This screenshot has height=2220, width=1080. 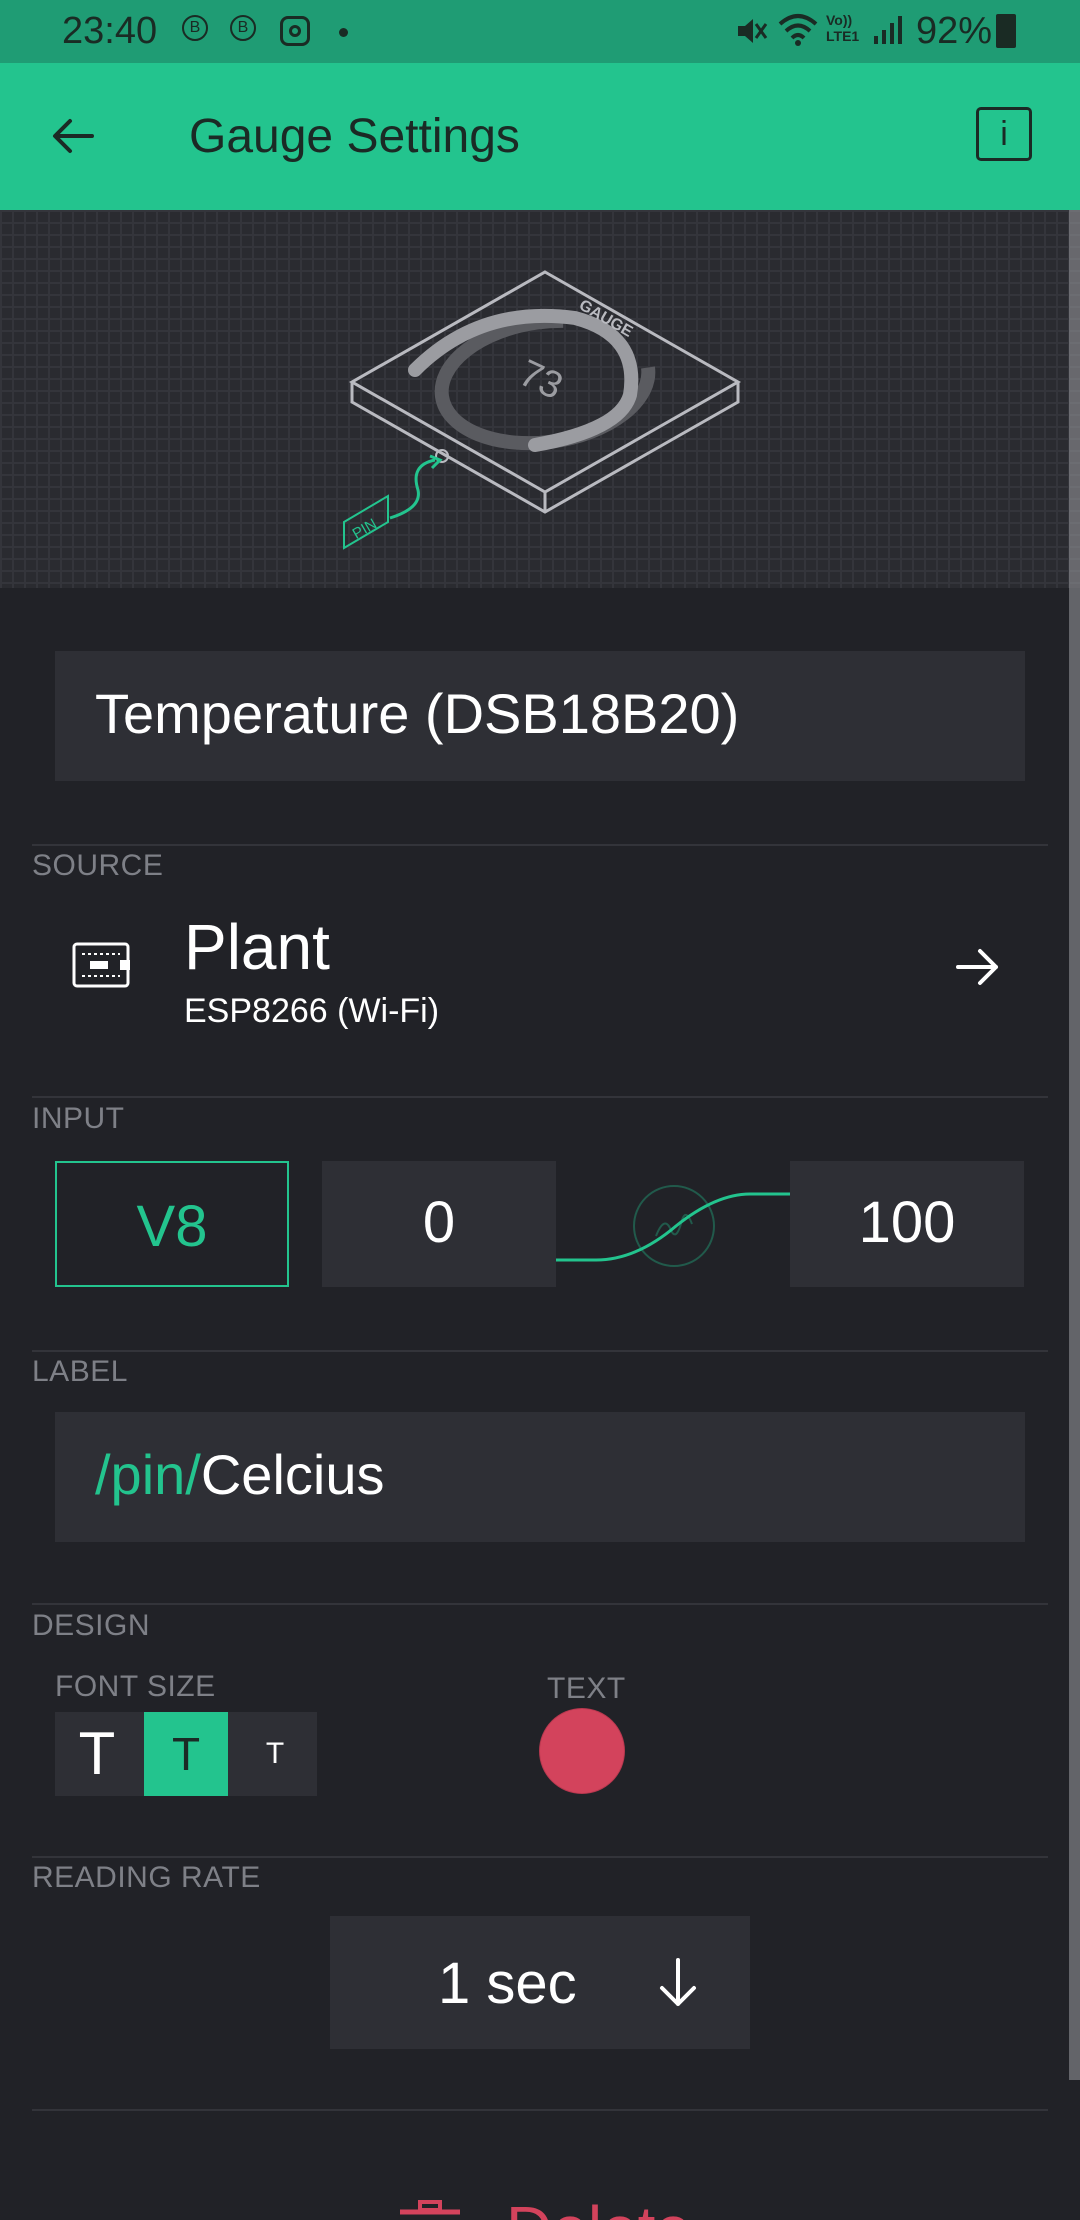 I want to click on label-value: /pin/Celcius, so click(x=239, y=1474).